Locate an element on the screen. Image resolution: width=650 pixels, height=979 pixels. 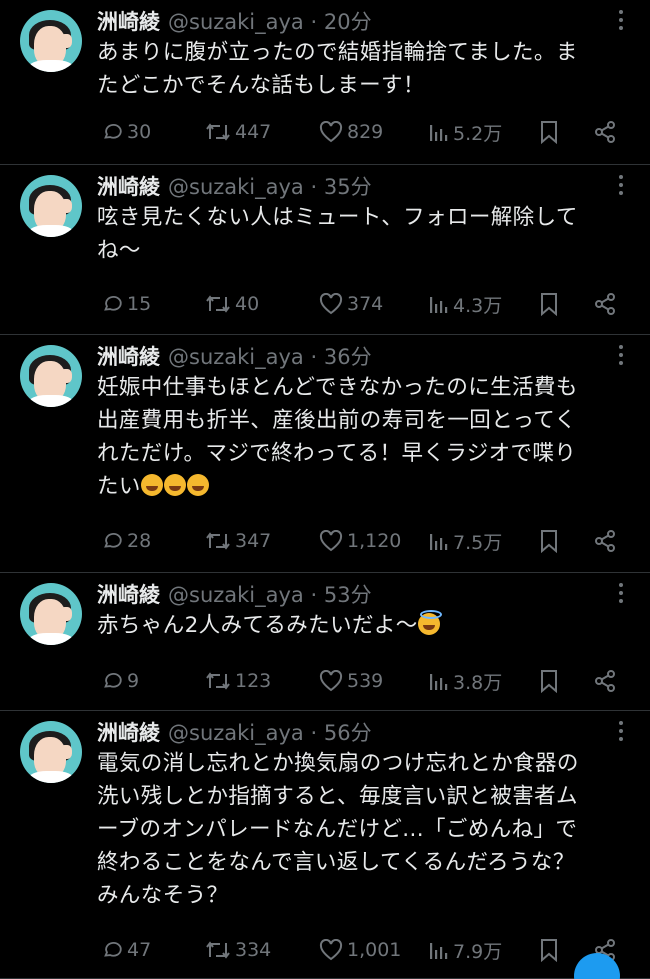
tweet-text-line: あまりに腹が立ったので結婚指輪捨てました。ま is located at coordinates (337, 52).